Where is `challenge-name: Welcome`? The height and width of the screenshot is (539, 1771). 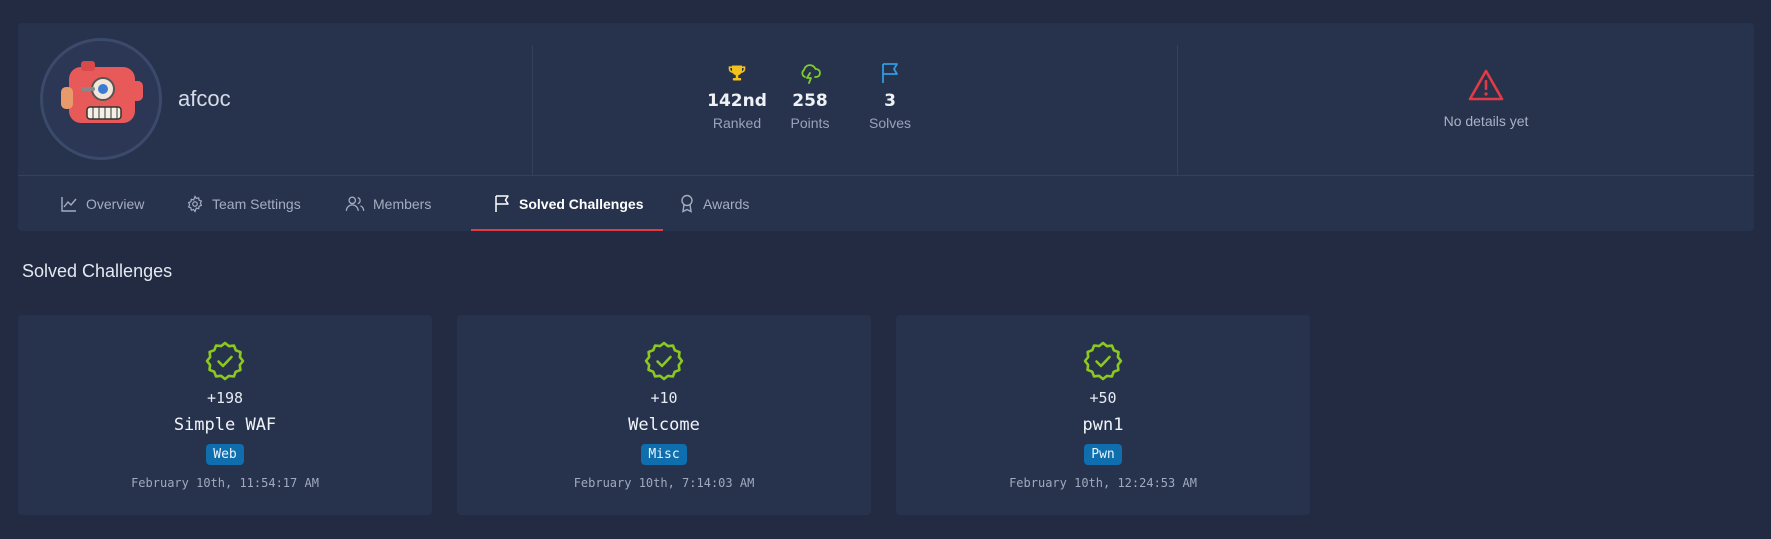 challenge-name: Welcome is located at coordinates (664, 425).